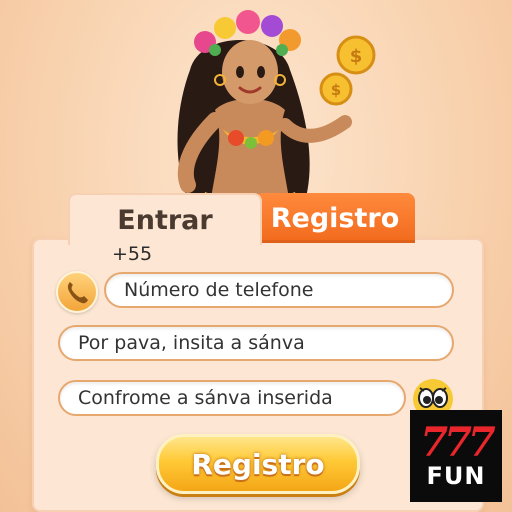 The height and width of the screenshot is (512, 512). Describe the element at coordinates (250, 72) in the screenshot. I see `character-face` at that location.